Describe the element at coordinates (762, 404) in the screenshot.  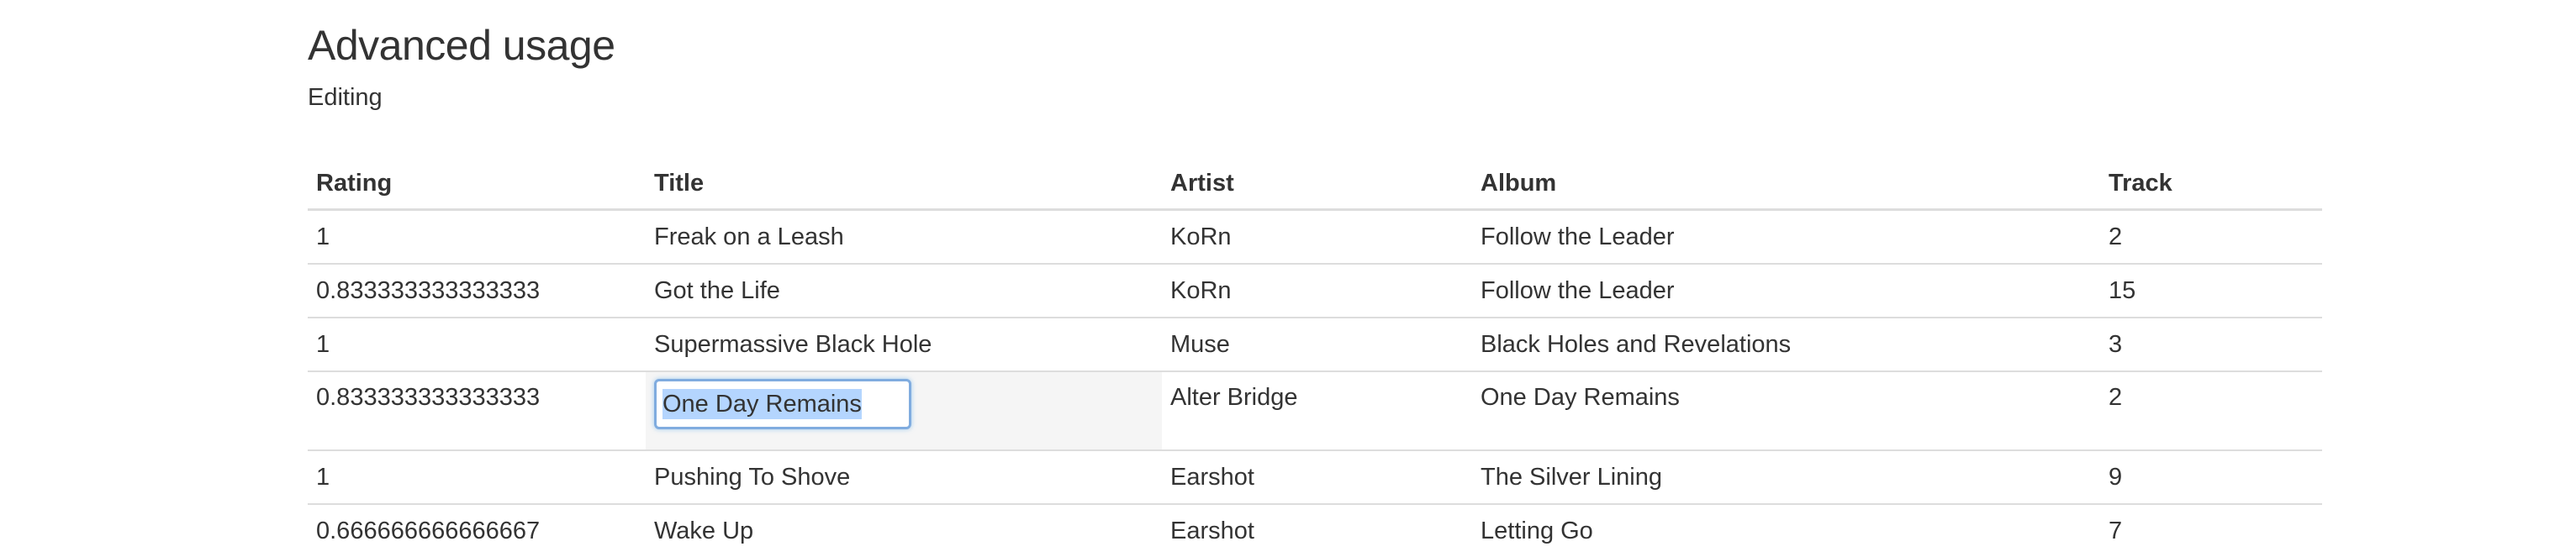
I see `selected-text: One Day Remains` at that location.